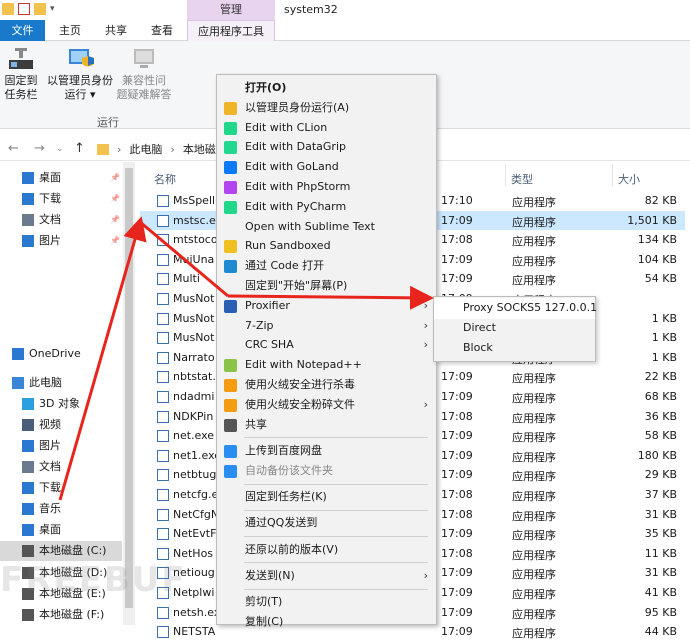  Describe the element at coordinates (457, 632) in the screenshot. I see `file-modified-time: 17:09` at that location.